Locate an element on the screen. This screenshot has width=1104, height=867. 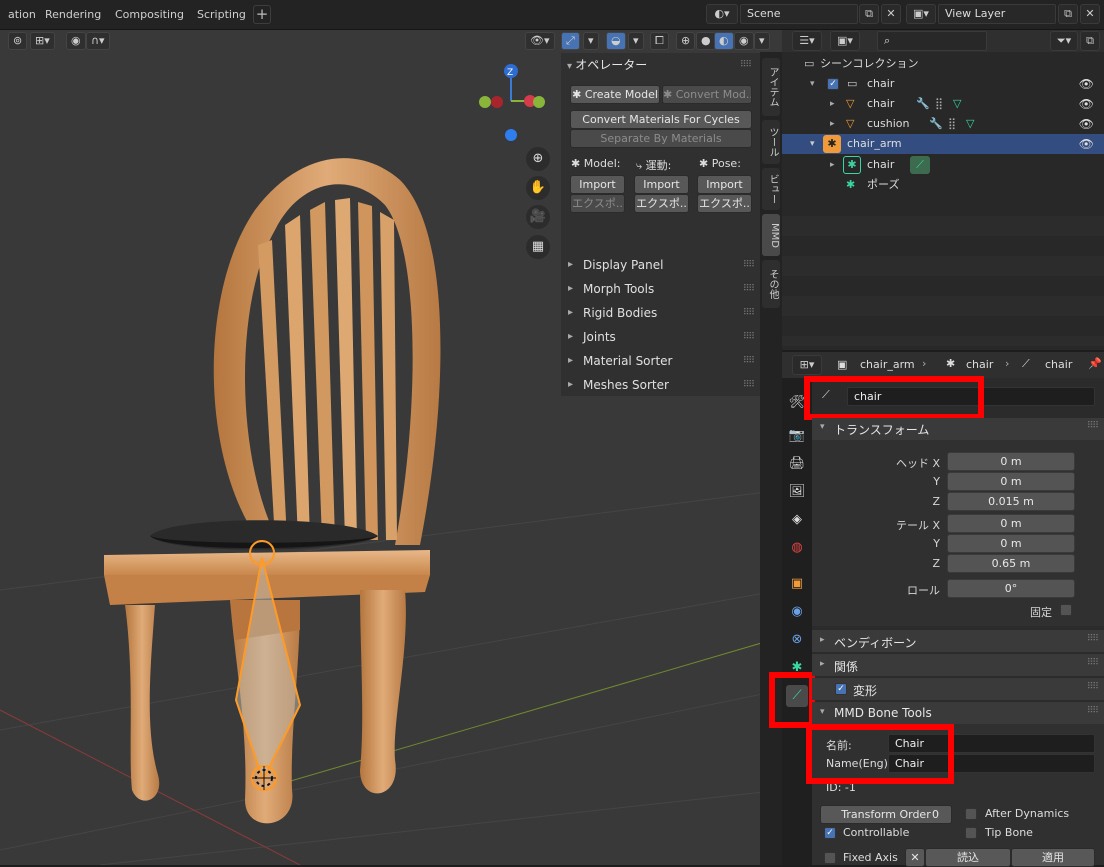
camera-view-icon: 🎥 is located at coordinates (538, 217).